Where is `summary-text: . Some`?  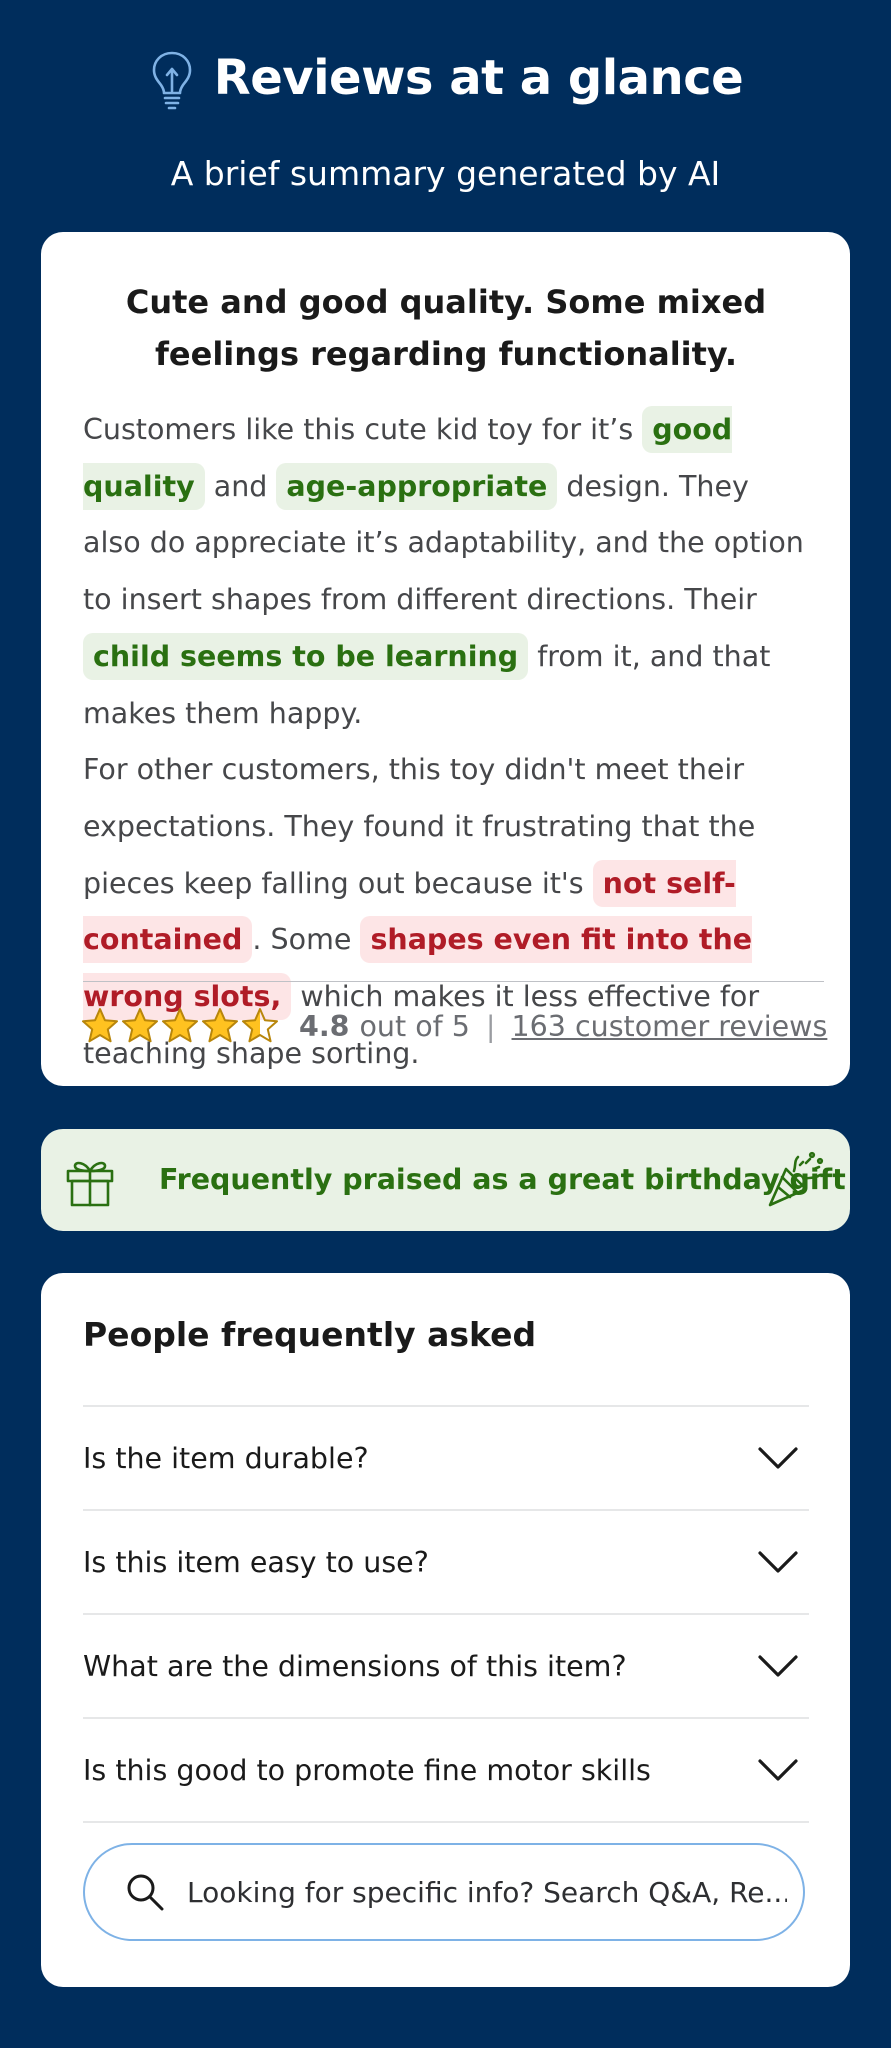 summary-text: . Some is located at coordinates (306, 940).